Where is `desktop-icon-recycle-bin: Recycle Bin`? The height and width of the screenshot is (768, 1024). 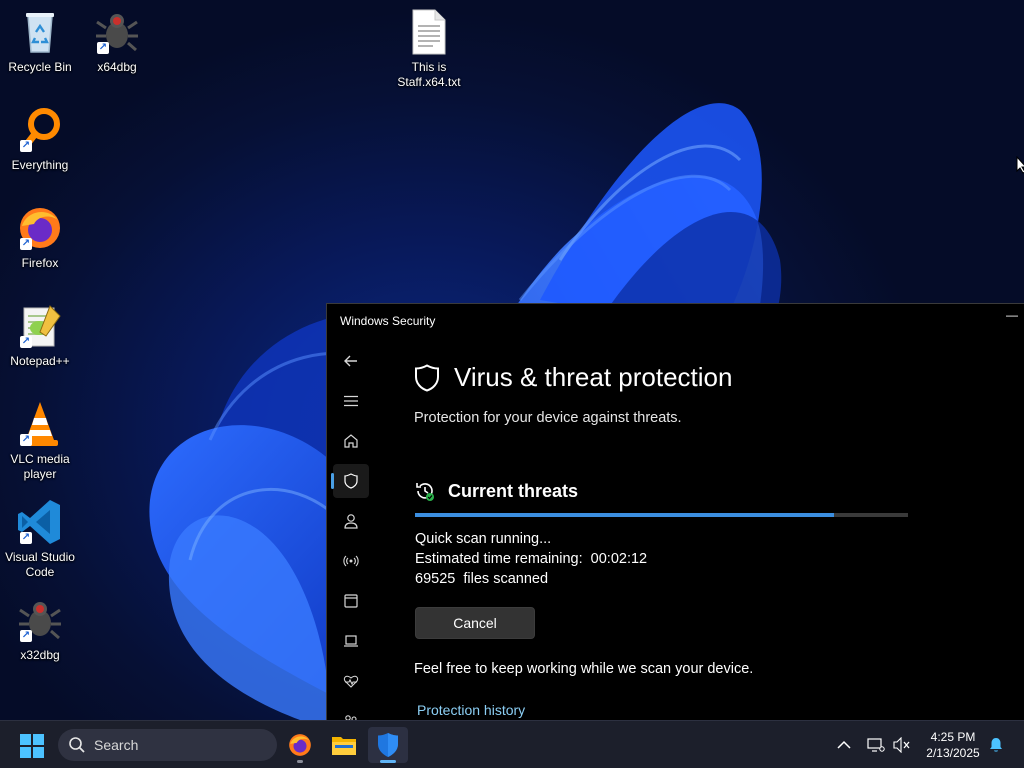 desktop-icon-recycle-bin: Recycle Bin is located at coordinates (40, 41).